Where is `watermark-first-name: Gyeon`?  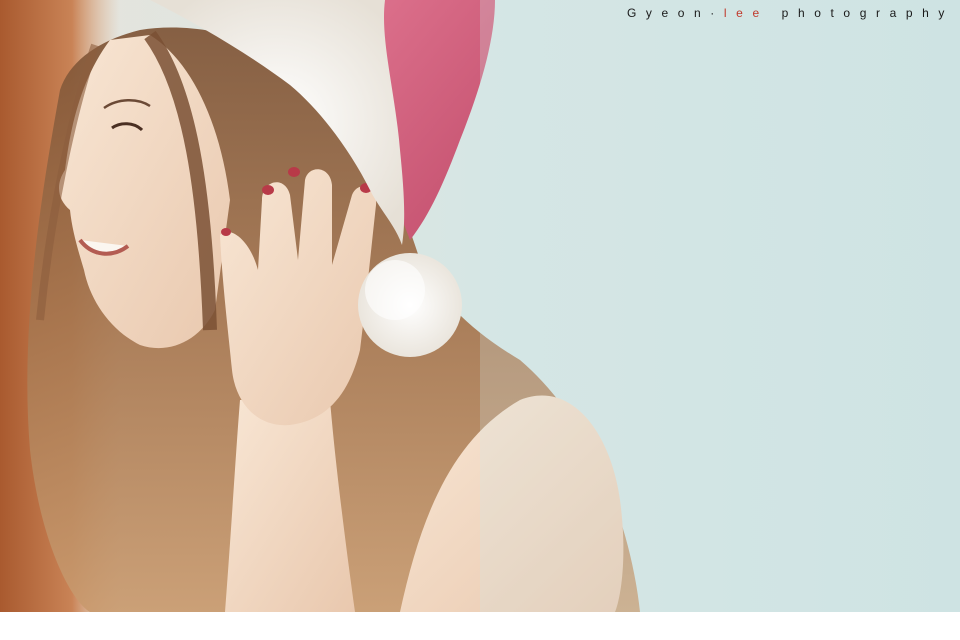 watermark-first-name: Gyeon is located at coordinates (668, 13).